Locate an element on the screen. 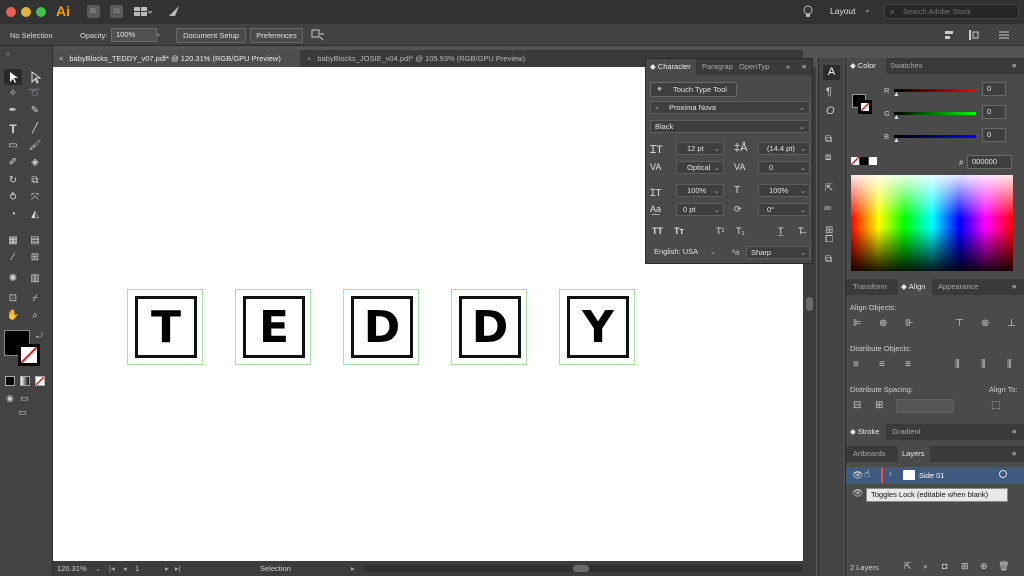 The height and width of the screenshot is (576, 1024). export-panel-icon: ⇱ is located at coordinates (829, 188).